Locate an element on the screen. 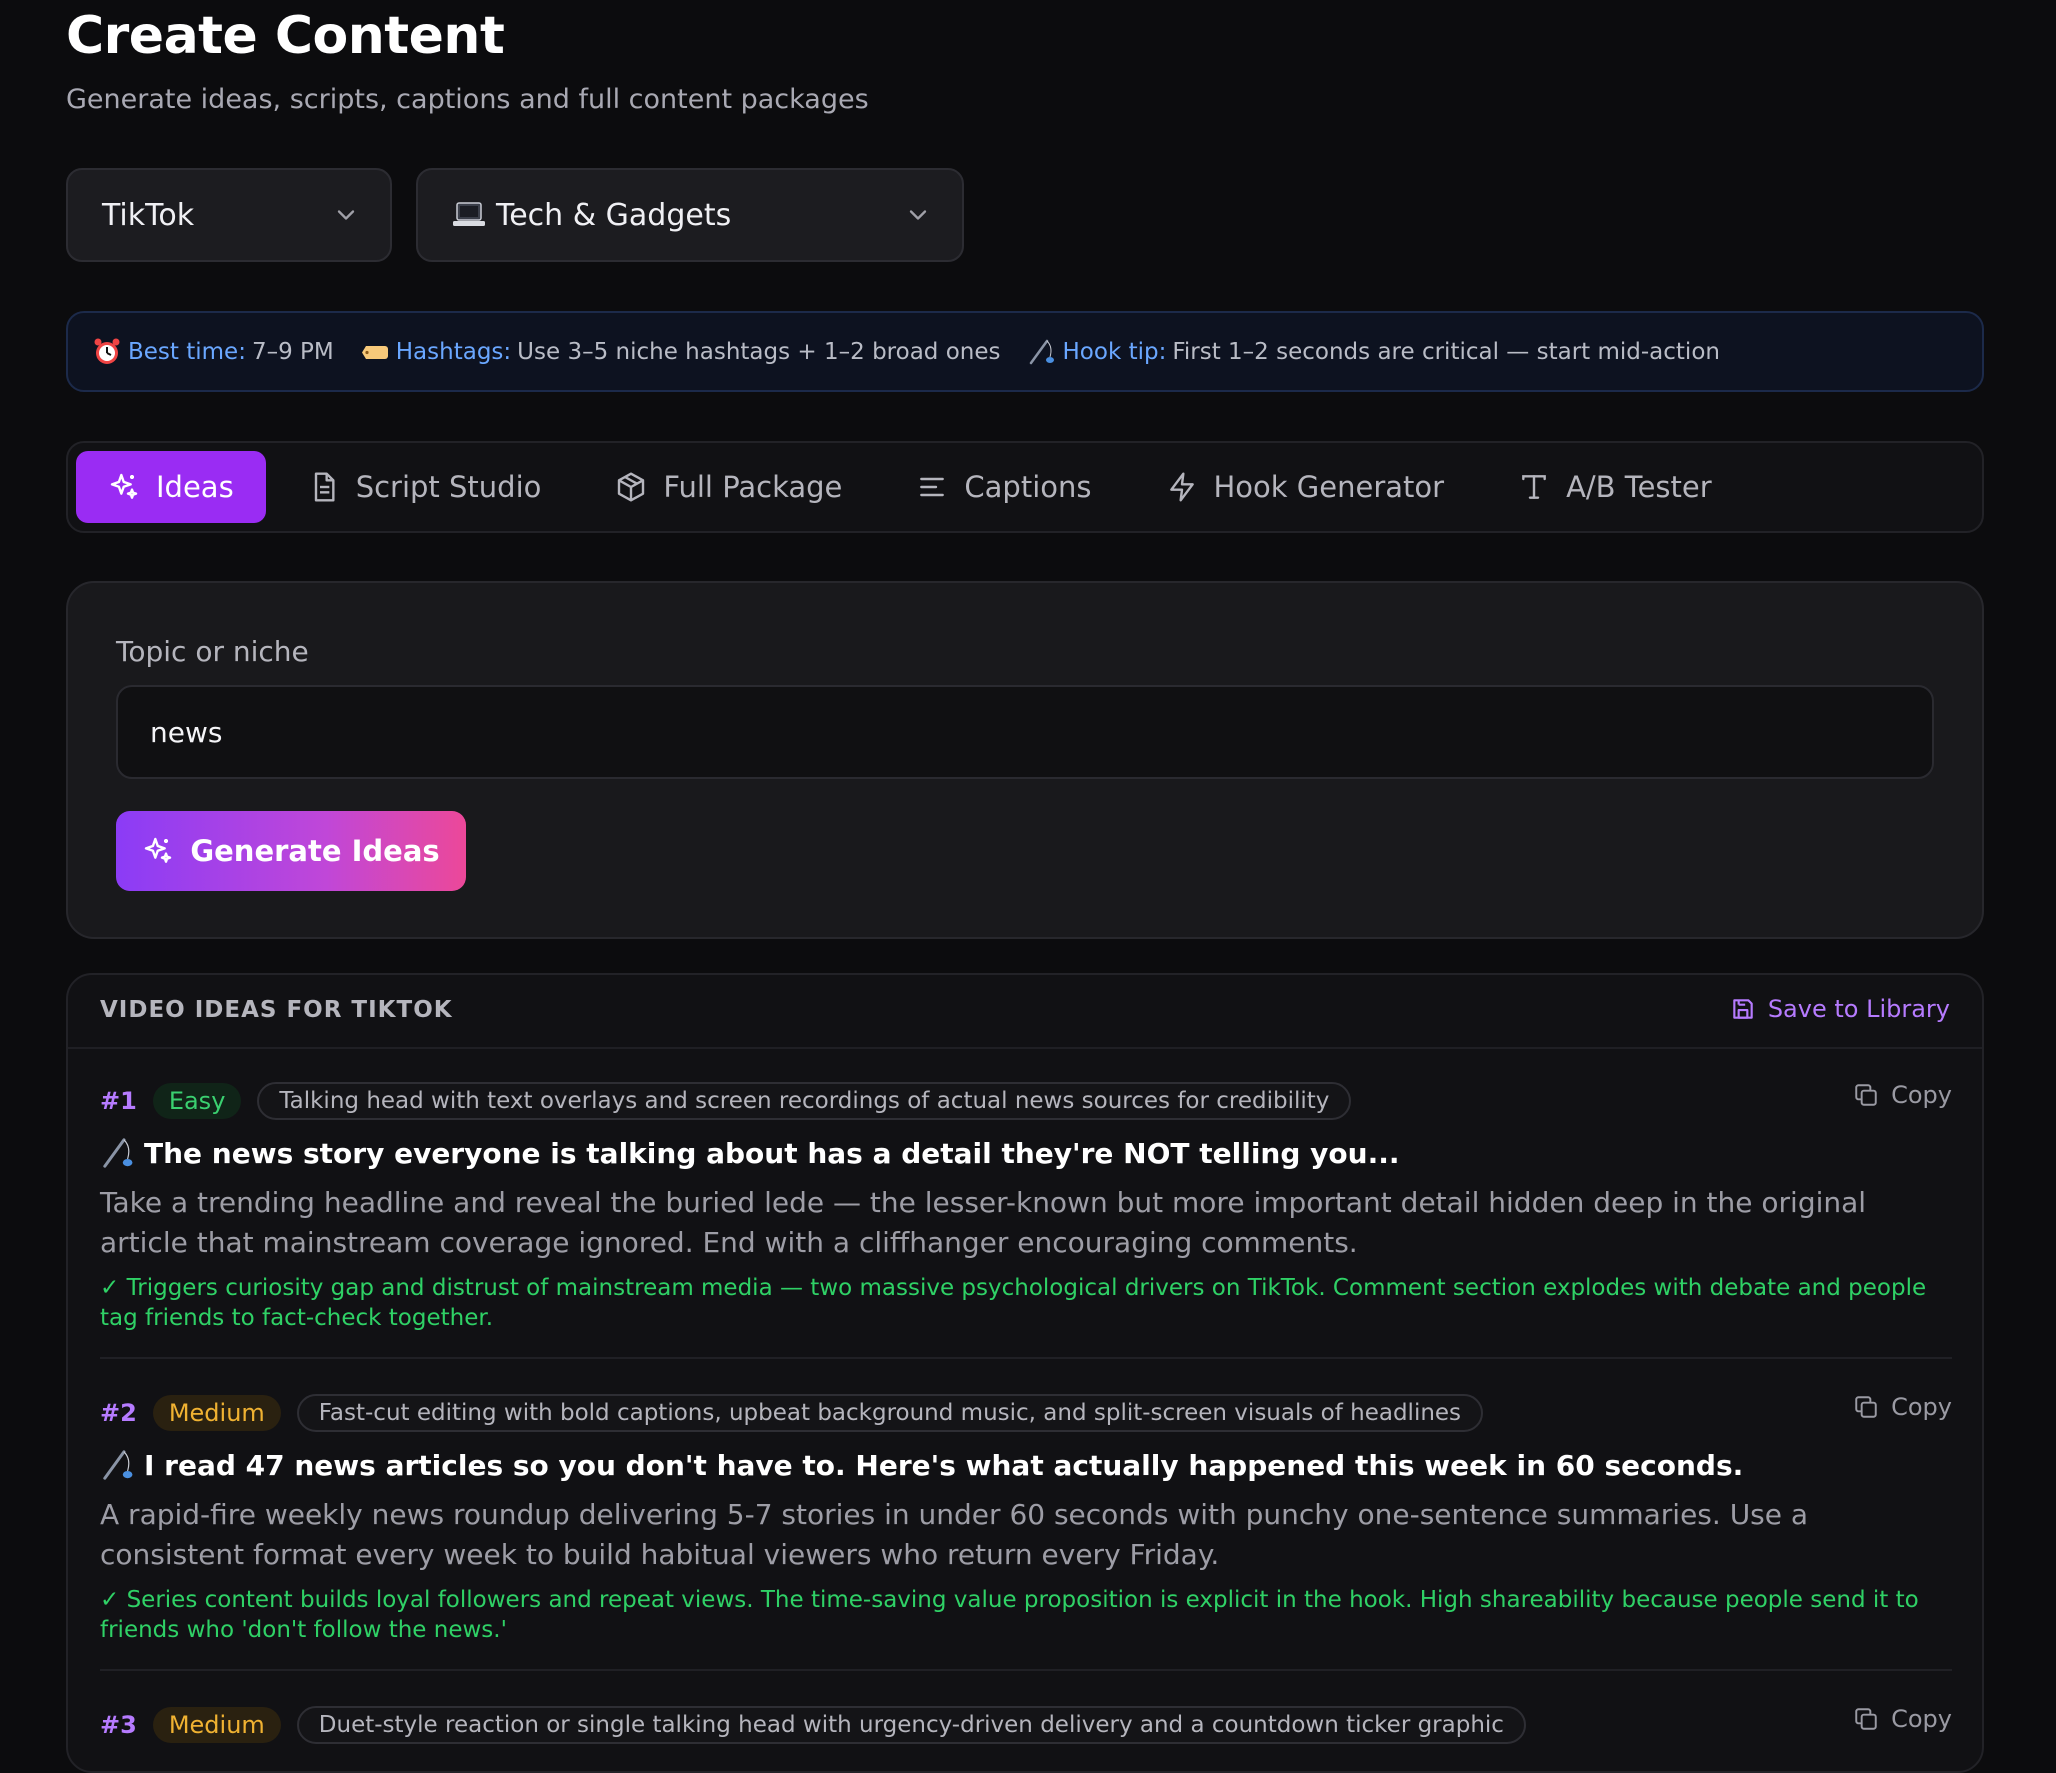  save-to-library-button: Save to Library is located at coordinates (1840, 1009).